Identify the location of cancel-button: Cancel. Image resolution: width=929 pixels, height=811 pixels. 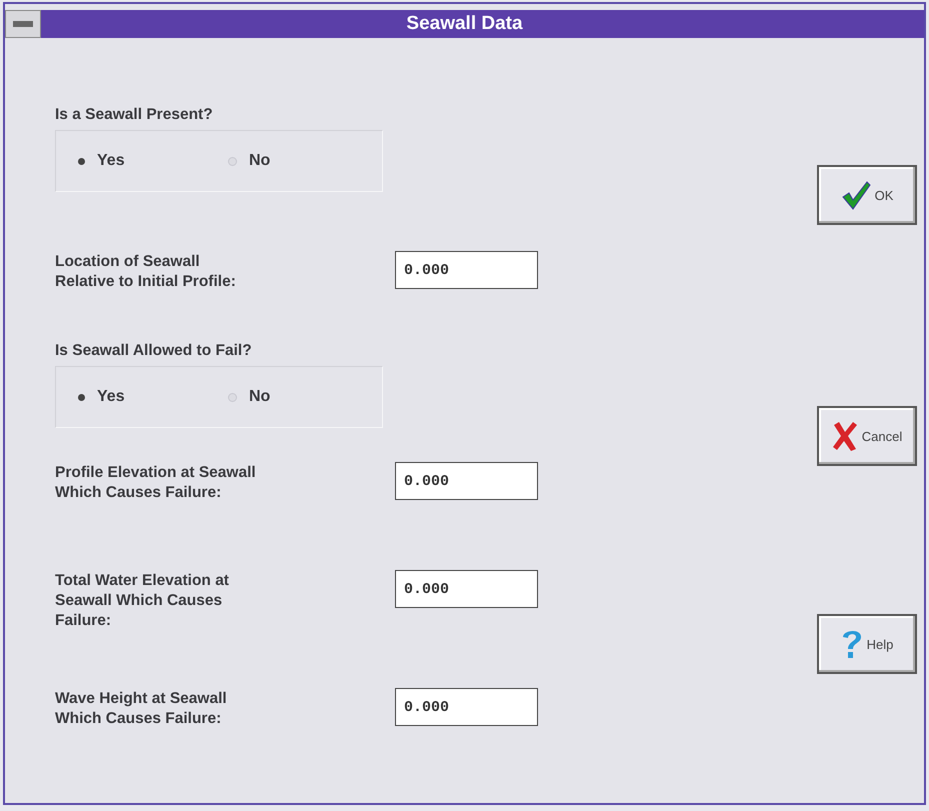
(867, 436).